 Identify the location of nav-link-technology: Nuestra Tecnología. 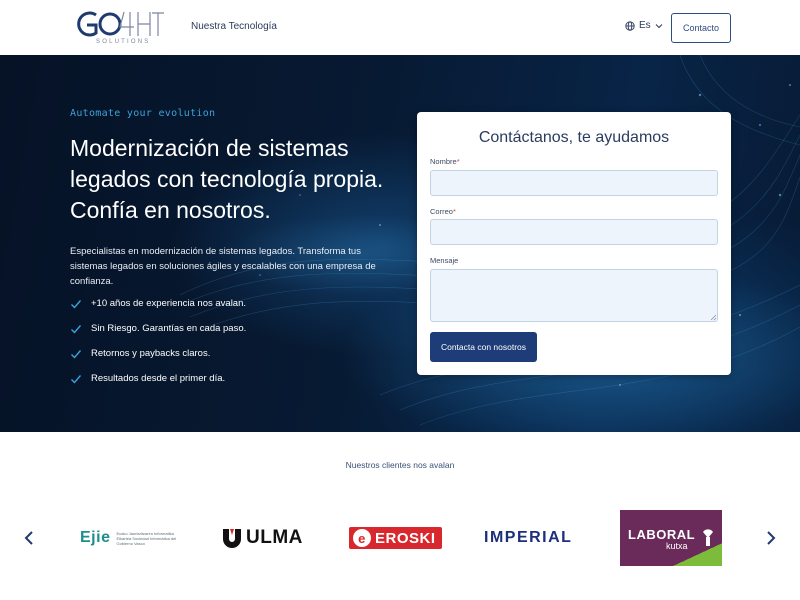
(234, 26).